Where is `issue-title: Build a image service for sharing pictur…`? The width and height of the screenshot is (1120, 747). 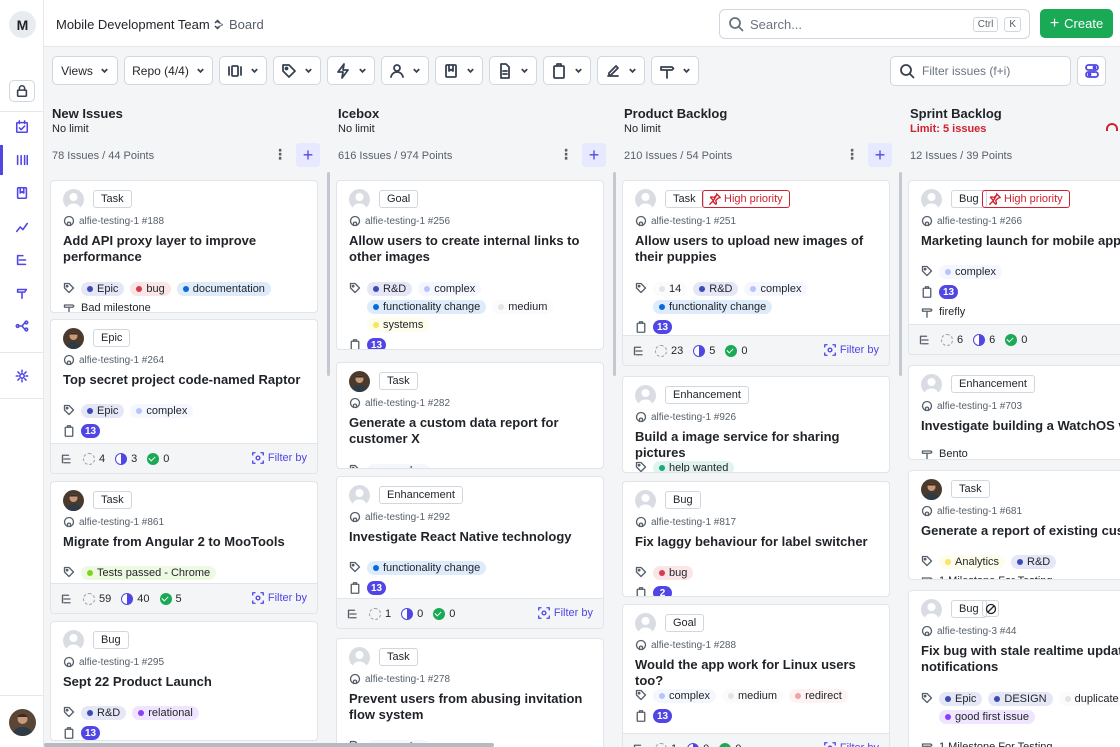
issue-title: Build a image service for sharing pictur… is located at coordinates (760, 445).